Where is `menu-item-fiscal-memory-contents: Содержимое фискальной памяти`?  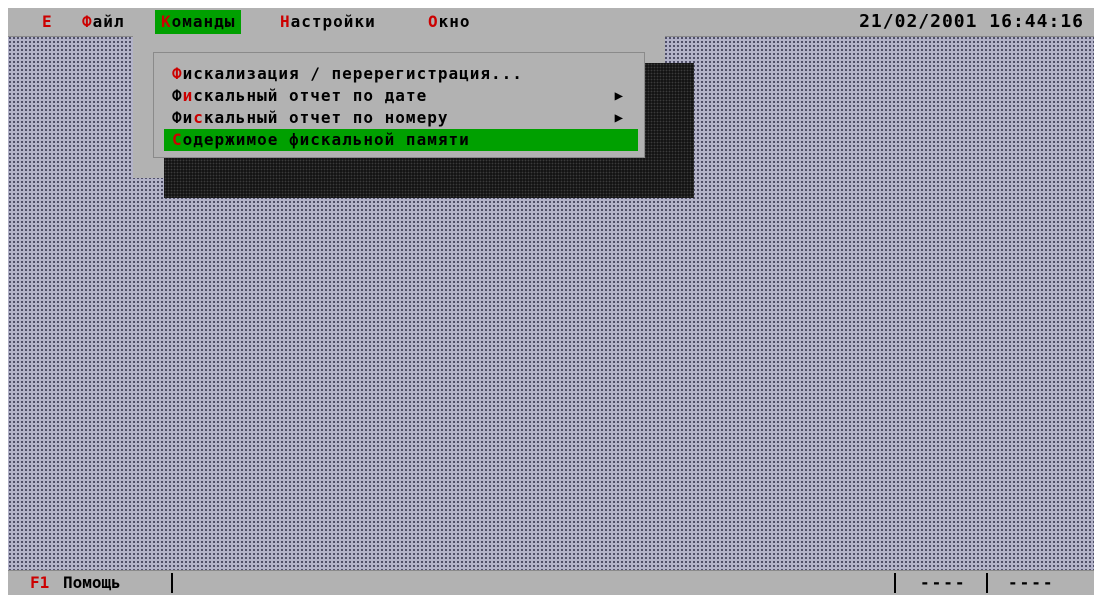 menu-item-fiscal-memory-contents: Содержимое фискальной памяти is located at coordinates (401, 140).